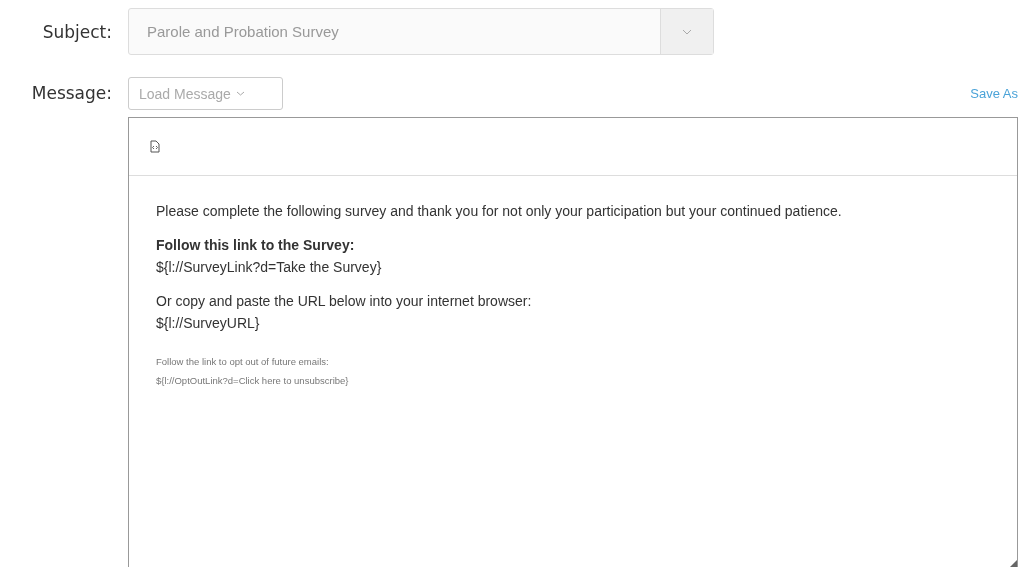  What do you see at coordinates (269, 267) in the screenshot?
I see `message-text: ${l://SurveyLink?d=Take the Survey}` at bounding box center [269, 267].